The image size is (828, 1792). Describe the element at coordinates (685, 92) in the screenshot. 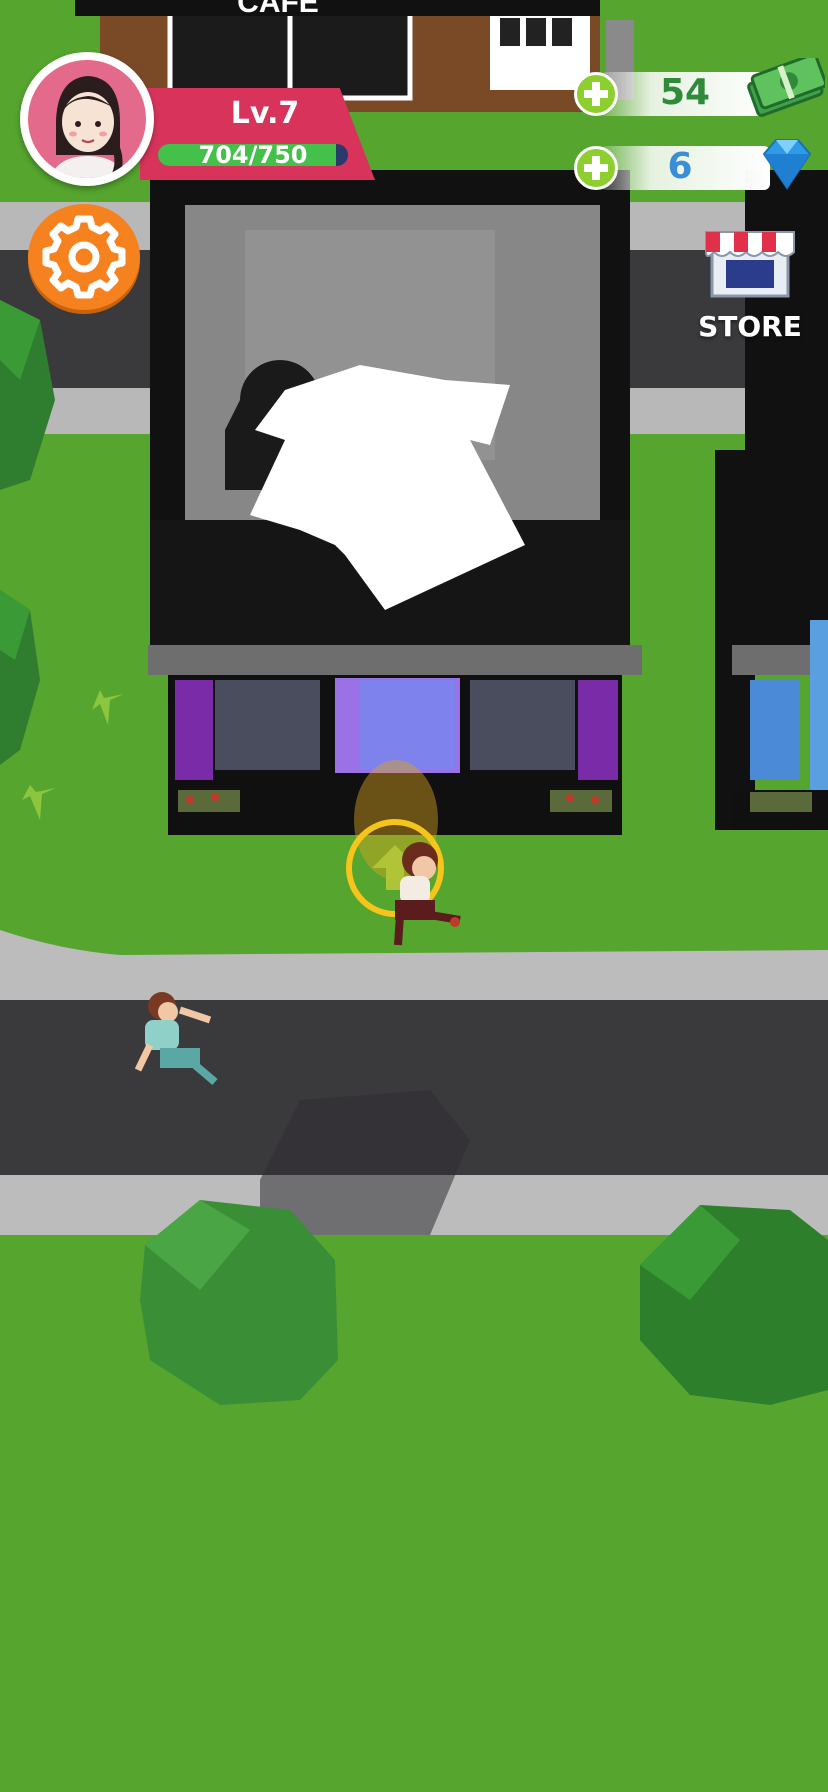

I see `cash-value: 54` at that location.